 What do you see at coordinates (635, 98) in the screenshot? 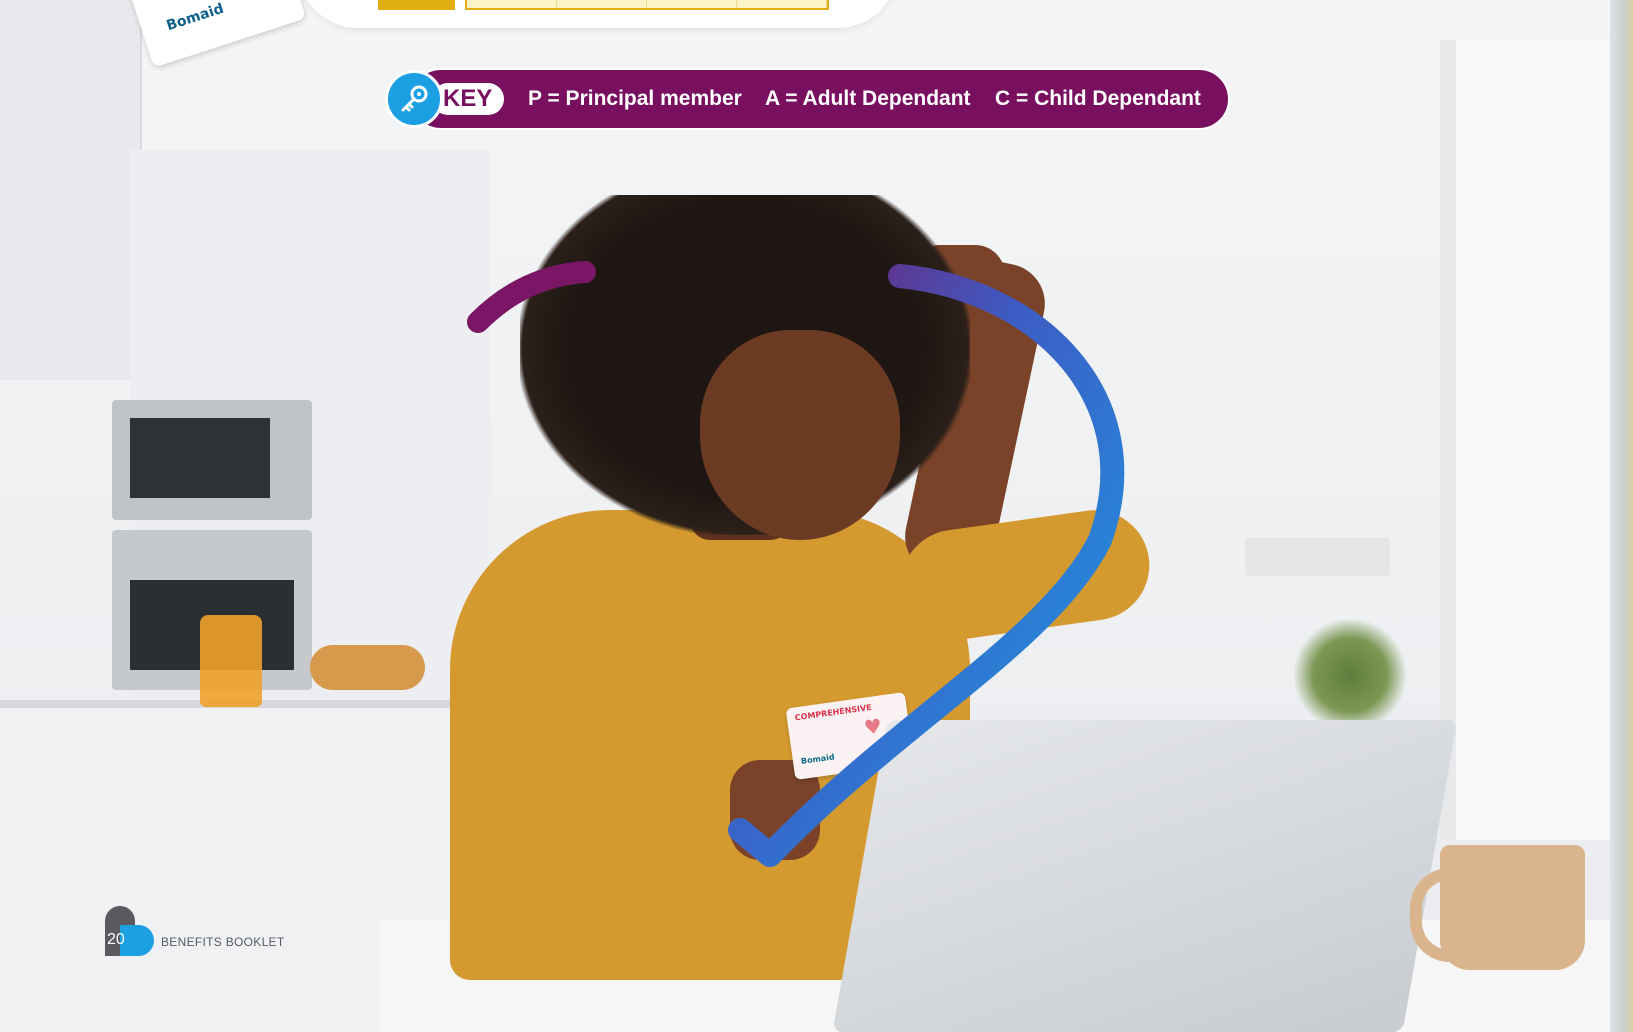
I see `key-item-principal: P = Principal member` at bounding box center [635, 98].